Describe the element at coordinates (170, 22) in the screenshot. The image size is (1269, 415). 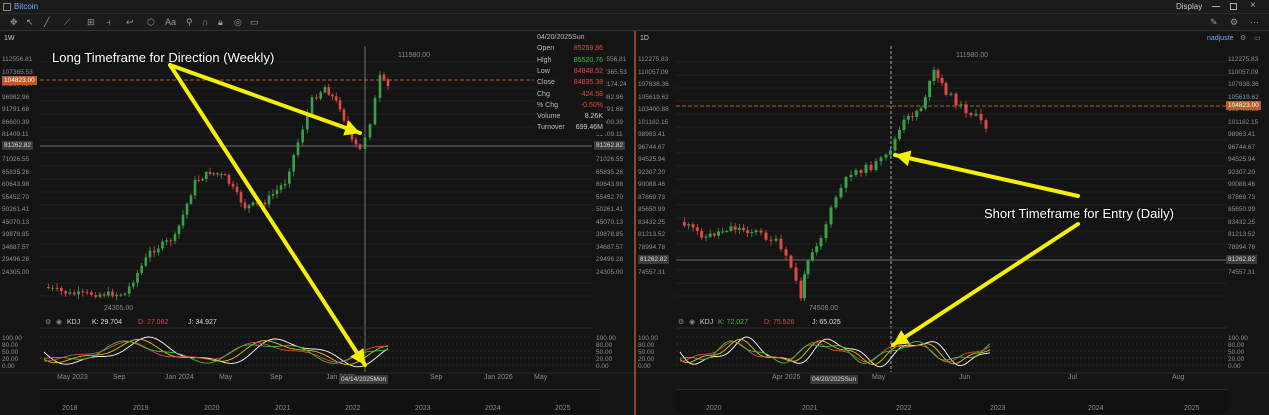
I see `text-tool-icon: Aa` at that location.